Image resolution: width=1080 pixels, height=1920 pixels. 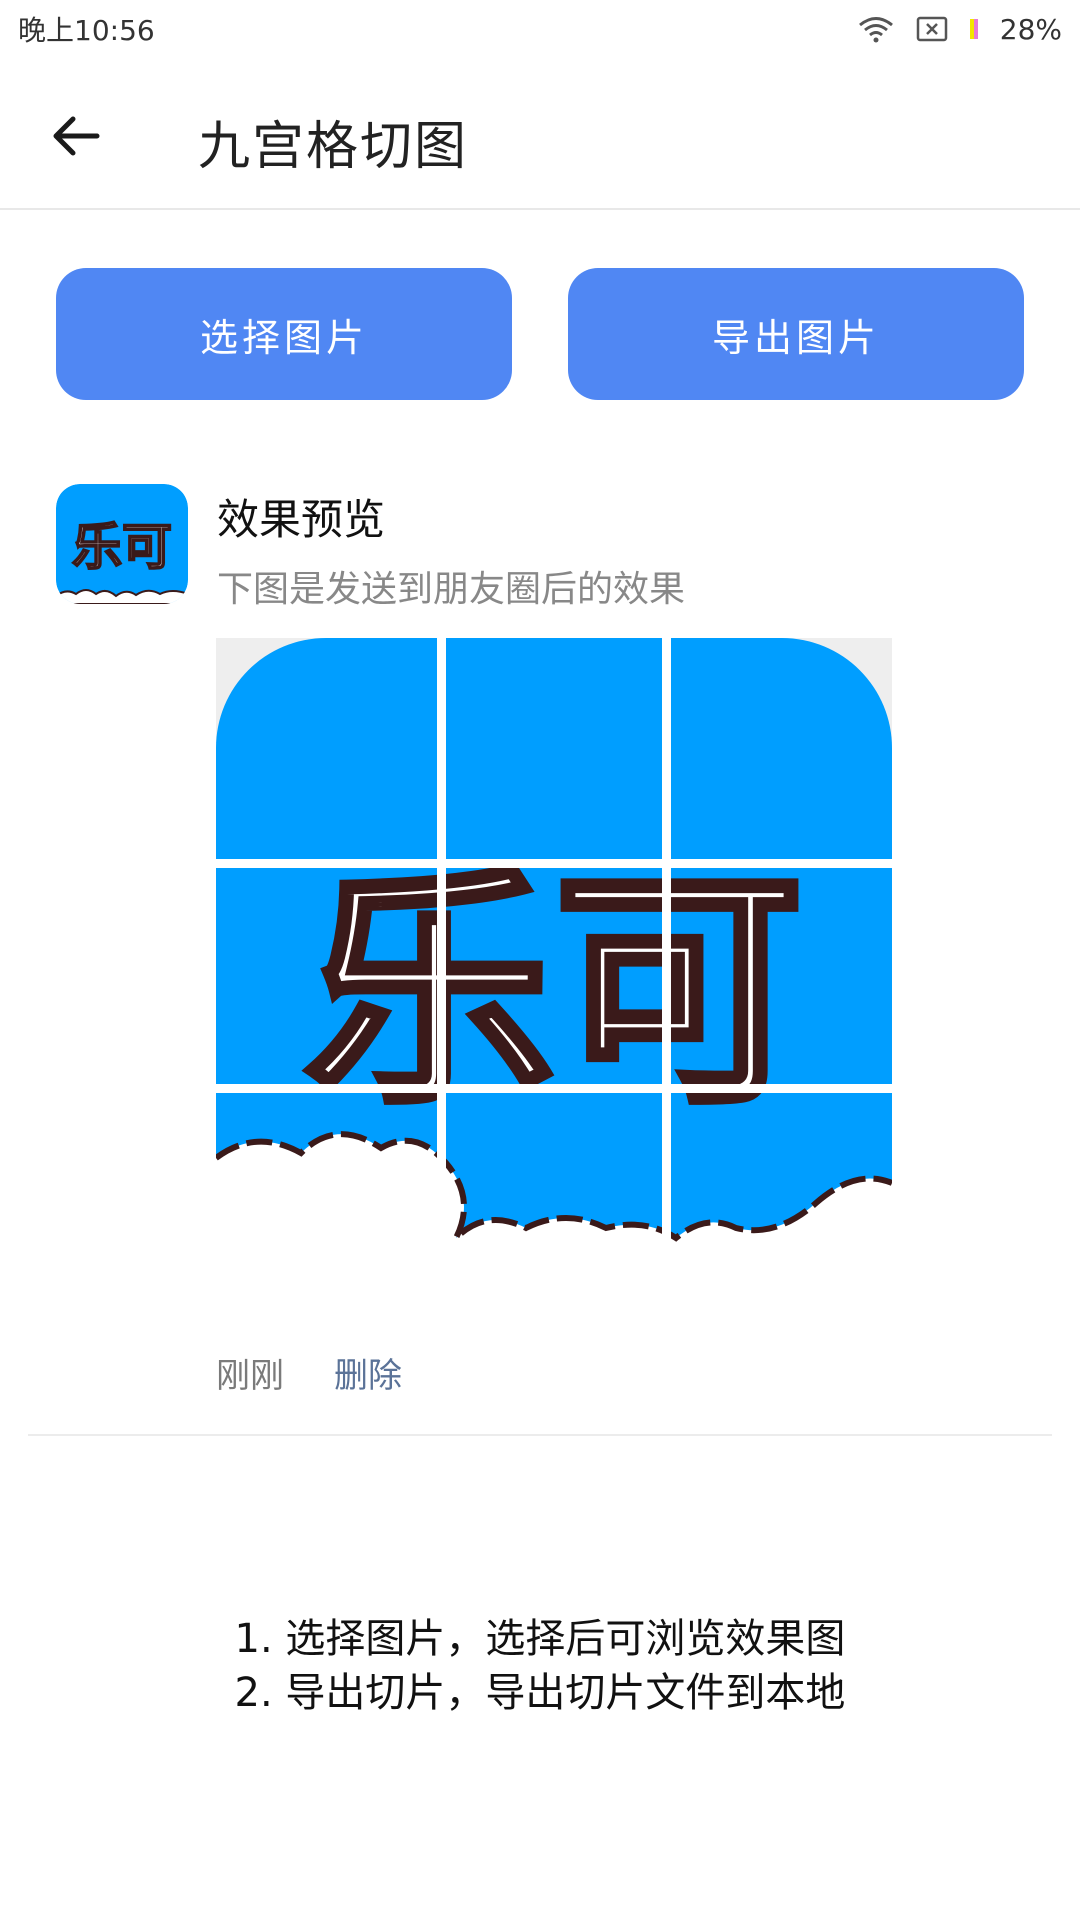 I want to click on back-button, so click(x=76, y=136).